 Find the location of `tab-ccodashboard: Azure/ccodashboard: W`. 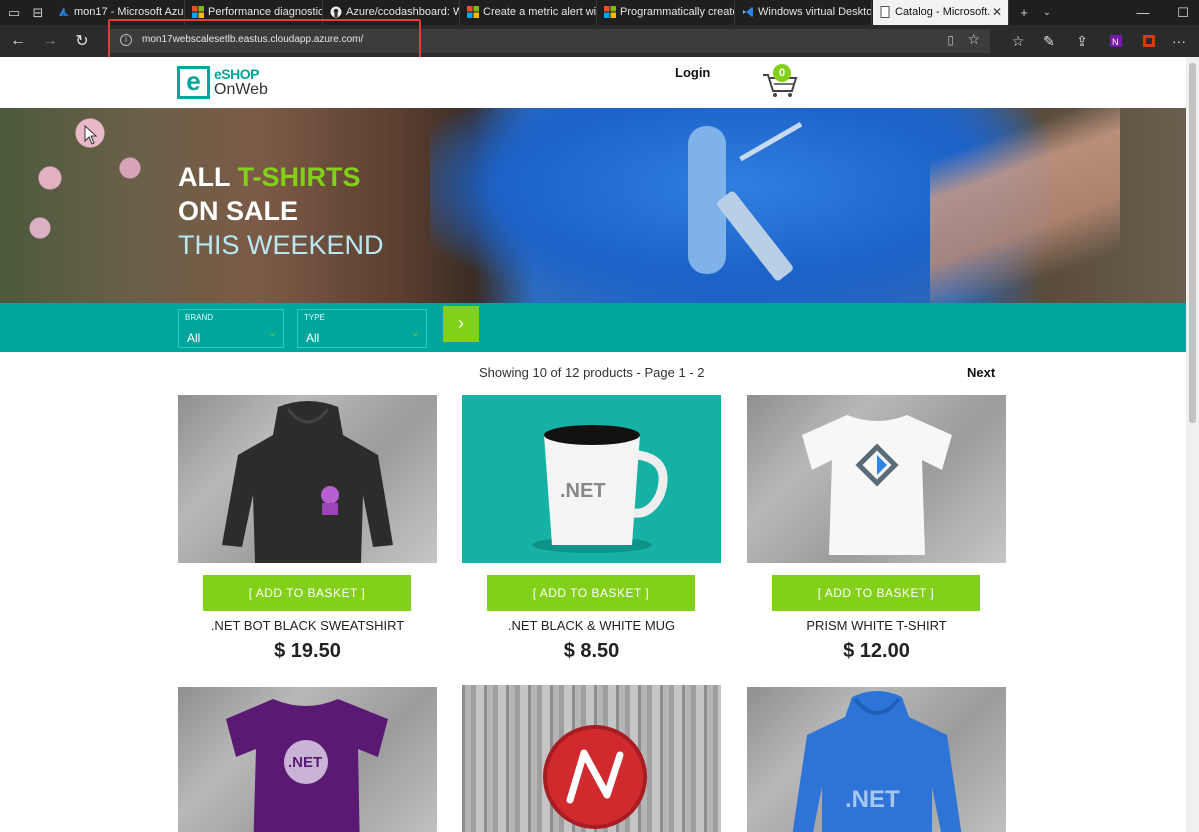

tab-ccodashboard: Azure/ccodashboard: W is located at coordinates (392, 12).